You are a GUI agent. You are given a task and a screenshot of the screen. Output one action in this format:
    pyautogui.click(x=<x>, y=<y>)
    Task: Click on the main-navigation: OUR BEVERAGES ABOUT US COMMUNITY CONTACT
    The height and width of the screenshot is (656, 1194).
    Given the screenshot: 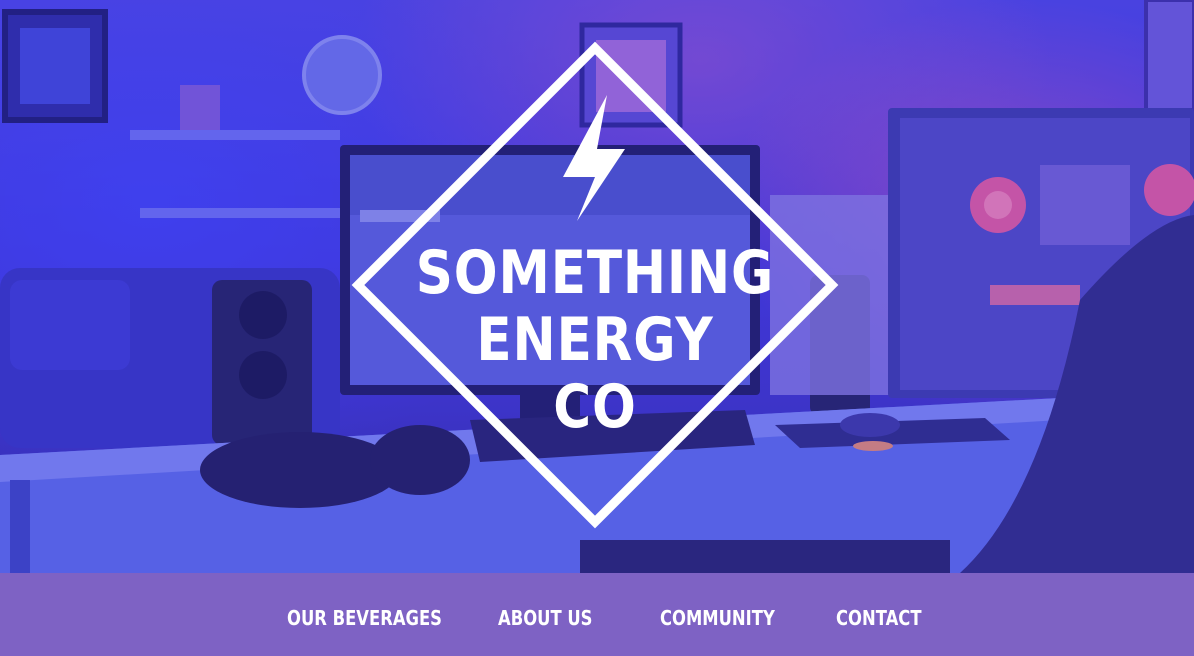 What is the action you would take?
    pyautogui.click(x=597, y=614)
    